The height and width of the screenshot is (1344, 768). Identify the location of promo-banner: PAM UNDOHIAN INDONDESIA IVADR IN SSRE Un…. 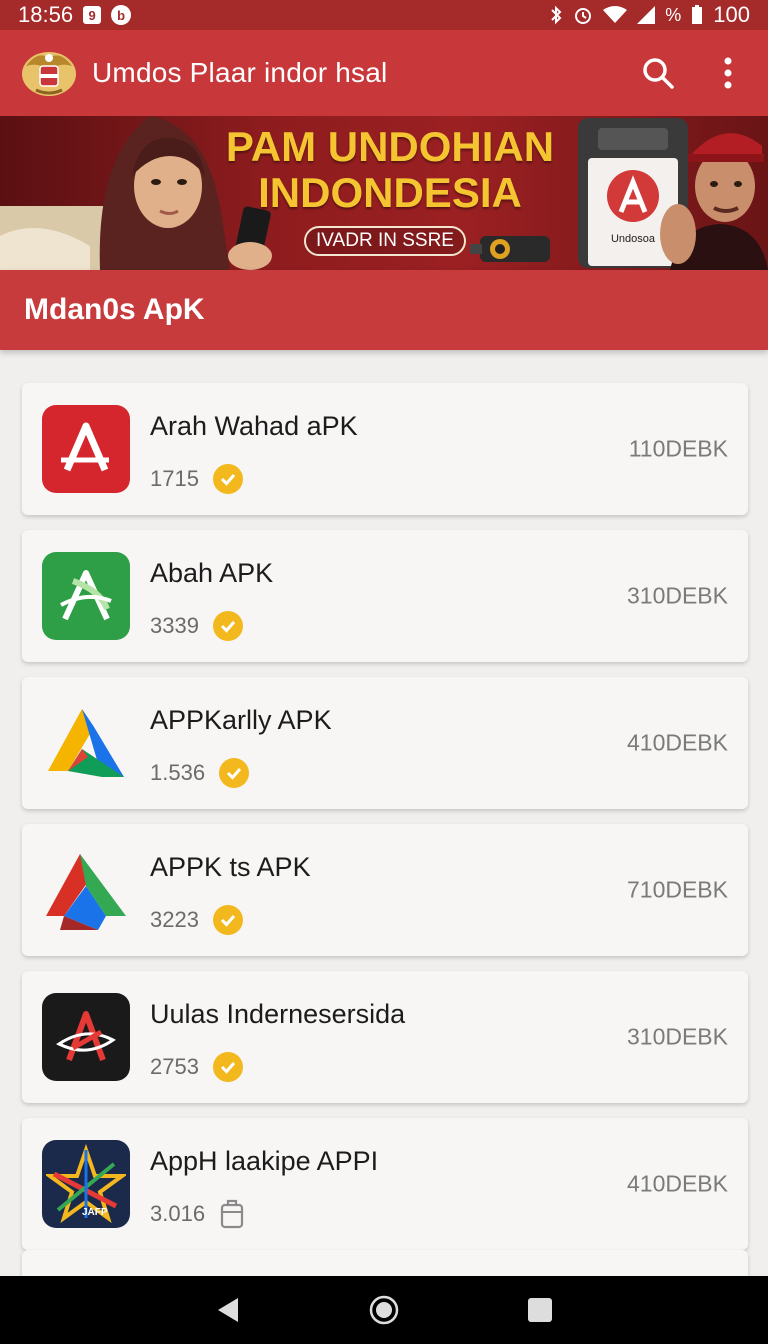
(384, 193).